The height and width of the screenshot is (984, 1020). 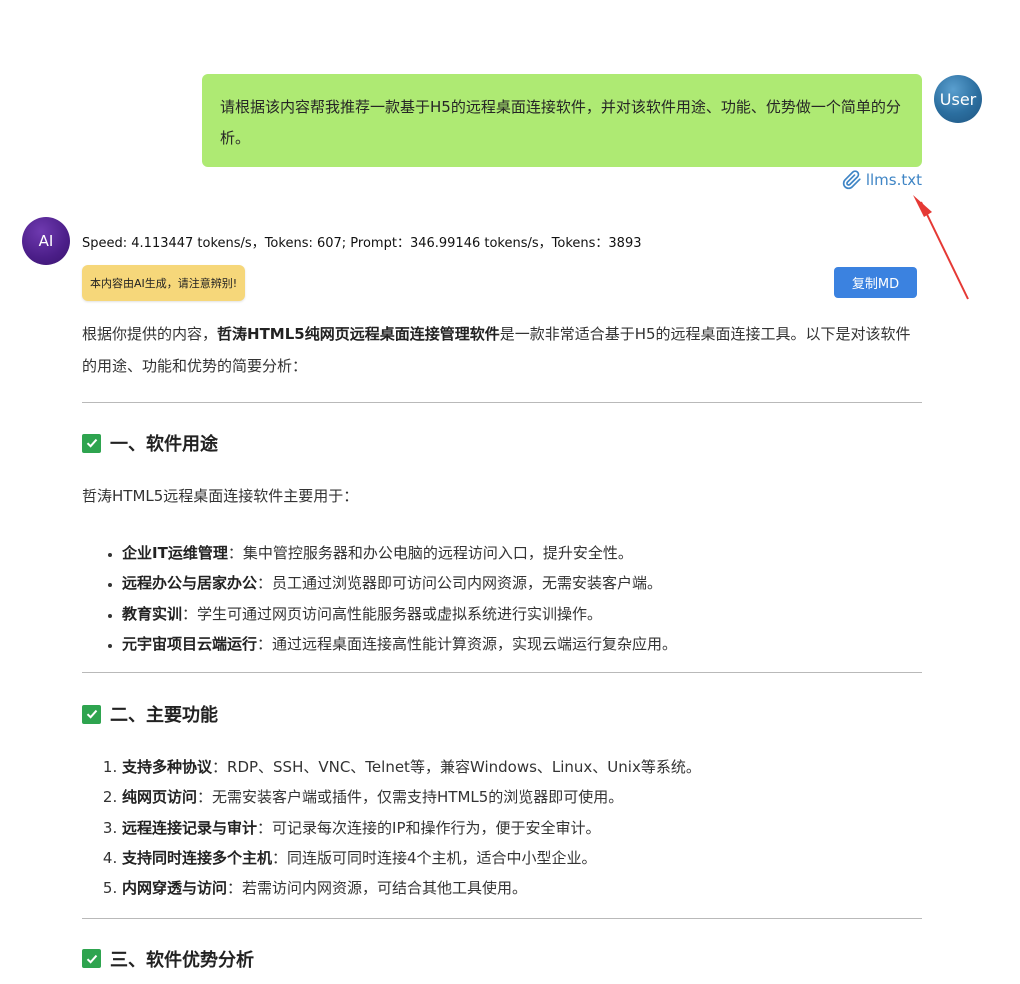 I want to click on section-title-text: 二、主要功能, so click(x=164, y=716).